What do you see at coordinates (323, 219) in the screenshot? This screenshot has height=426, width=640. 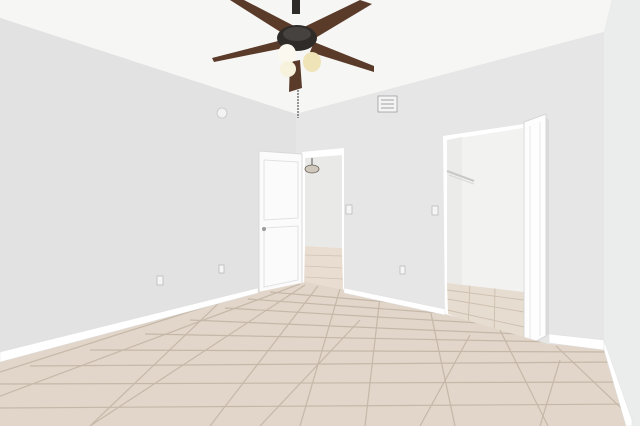 I see `hallway-doorway` at bounding box center [323, 219].